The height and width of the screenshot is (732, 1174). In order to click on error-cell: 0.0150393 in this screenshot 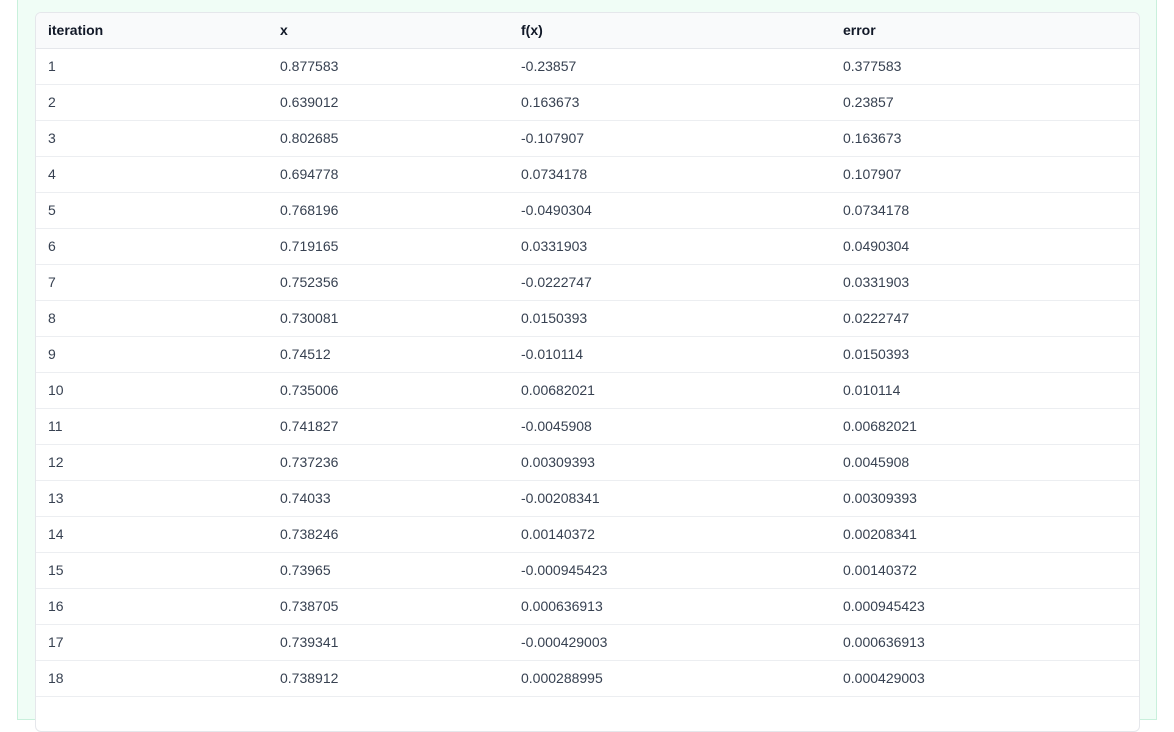, I will do `click(985, 354)`.